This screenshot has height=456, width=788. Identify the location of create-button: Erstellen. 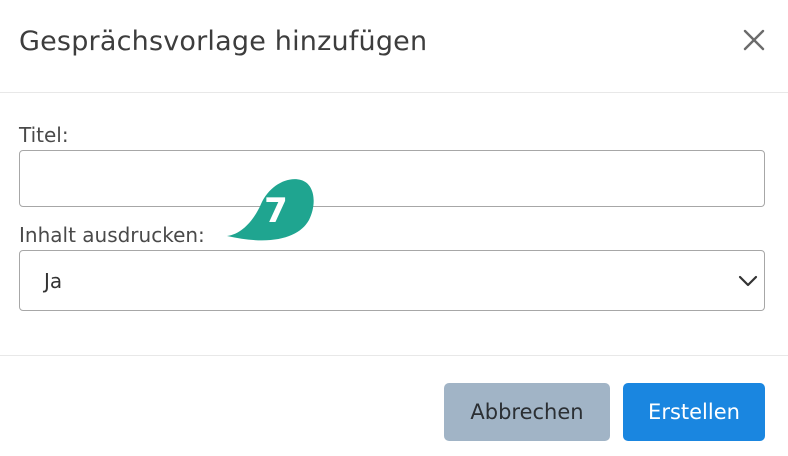
(694, 412).